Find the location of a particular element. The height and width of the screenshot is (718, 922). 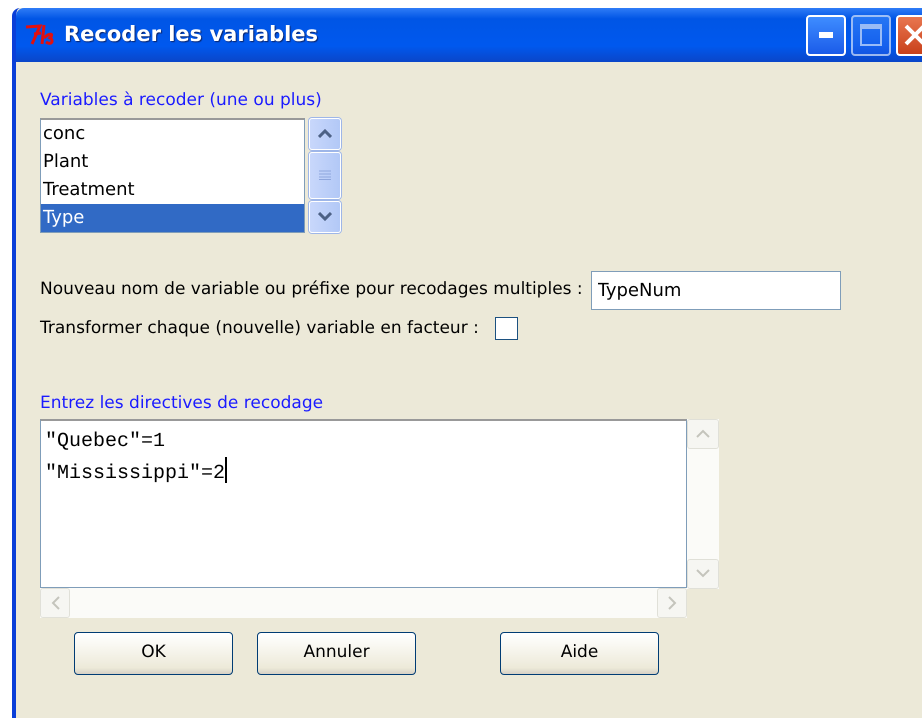

maximize-button is located at coordinates (871, 35).